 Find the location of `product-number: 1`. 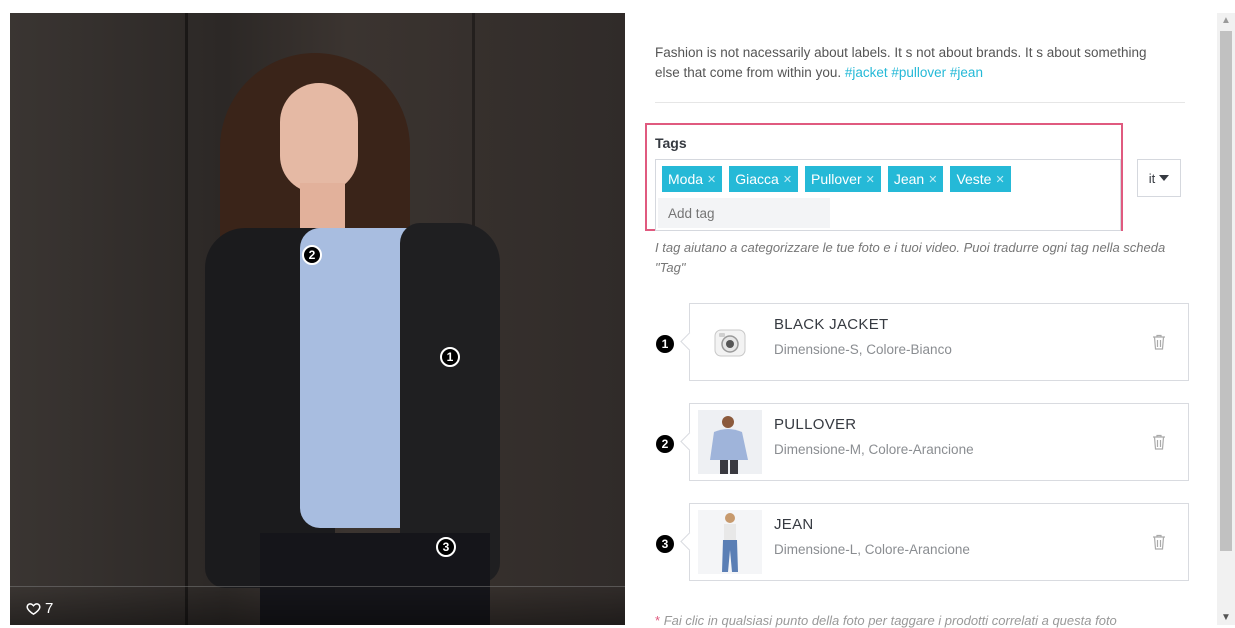

product-number: 1 is located at coordinates (665, 344).